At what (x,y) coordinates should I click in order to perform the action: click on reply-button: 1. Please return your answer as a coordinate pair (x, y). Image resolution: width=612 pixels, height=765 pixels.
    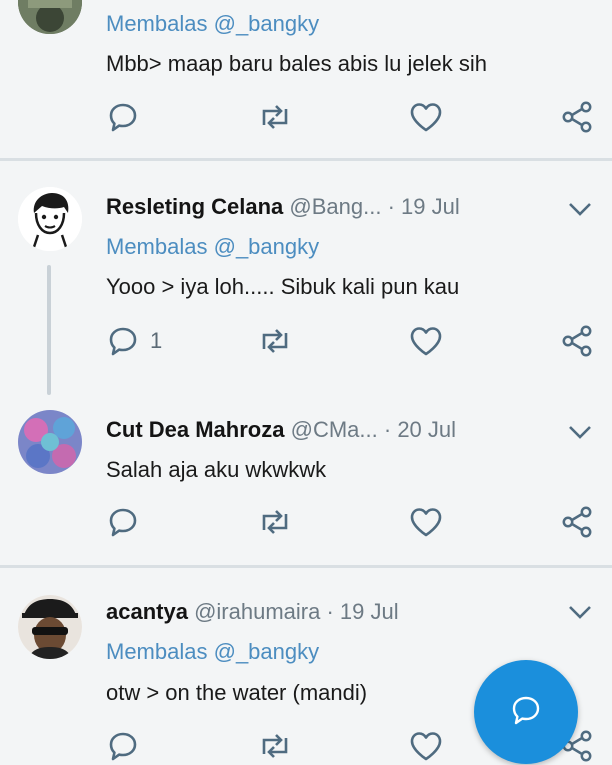
    Looking at the image, I should click on (134, 341).